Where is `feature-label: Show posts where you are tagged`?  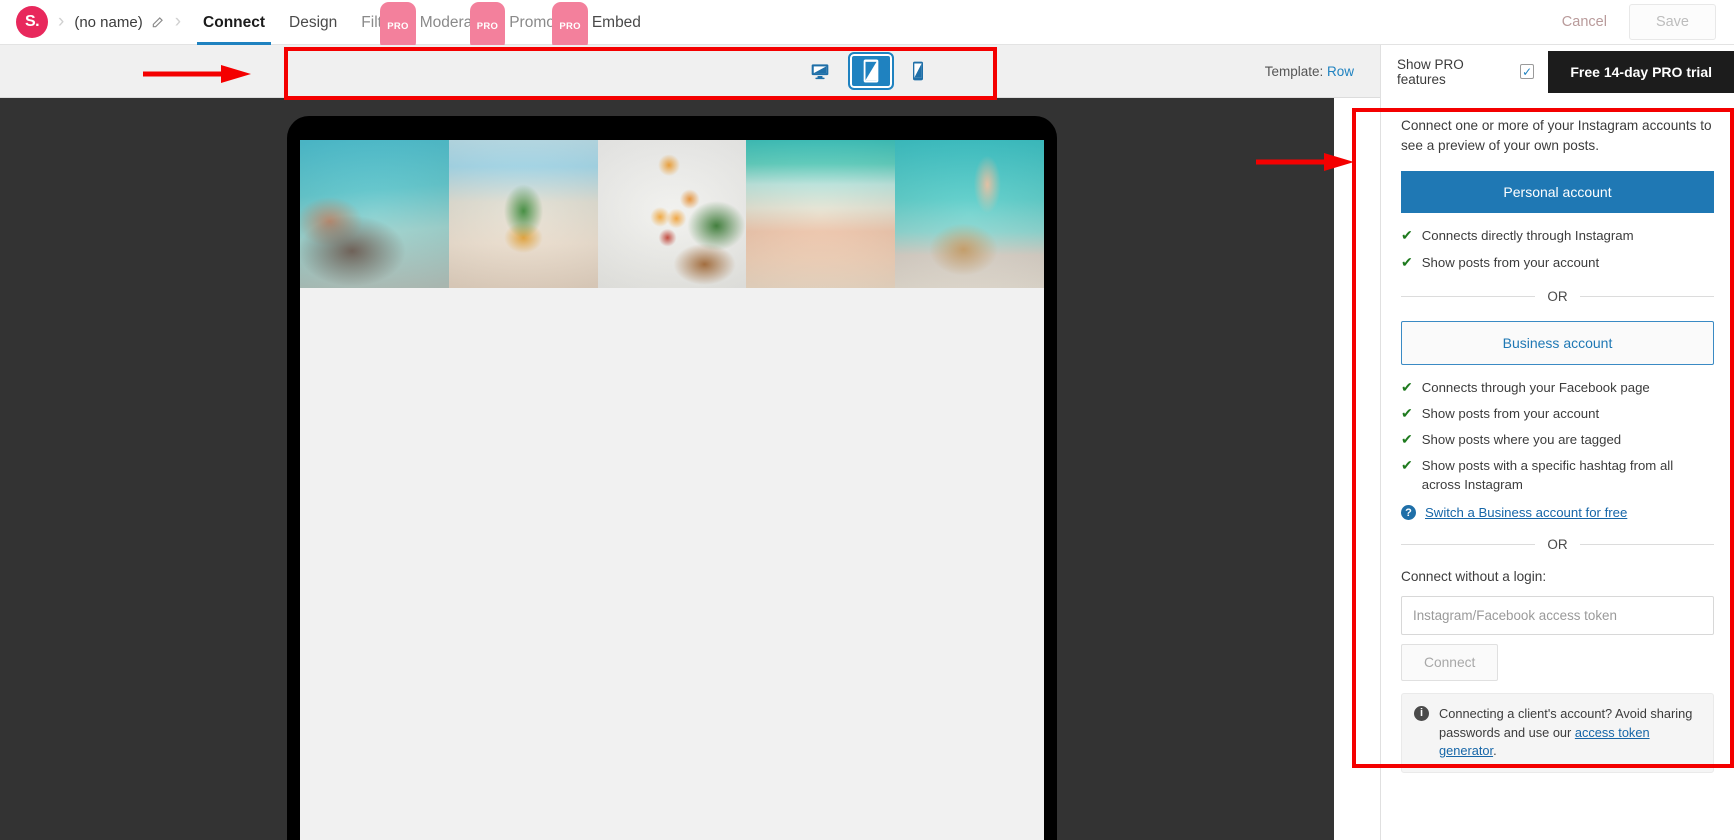
feature-label: Show posts where you are tagged is located at coordinates (1521, 439).